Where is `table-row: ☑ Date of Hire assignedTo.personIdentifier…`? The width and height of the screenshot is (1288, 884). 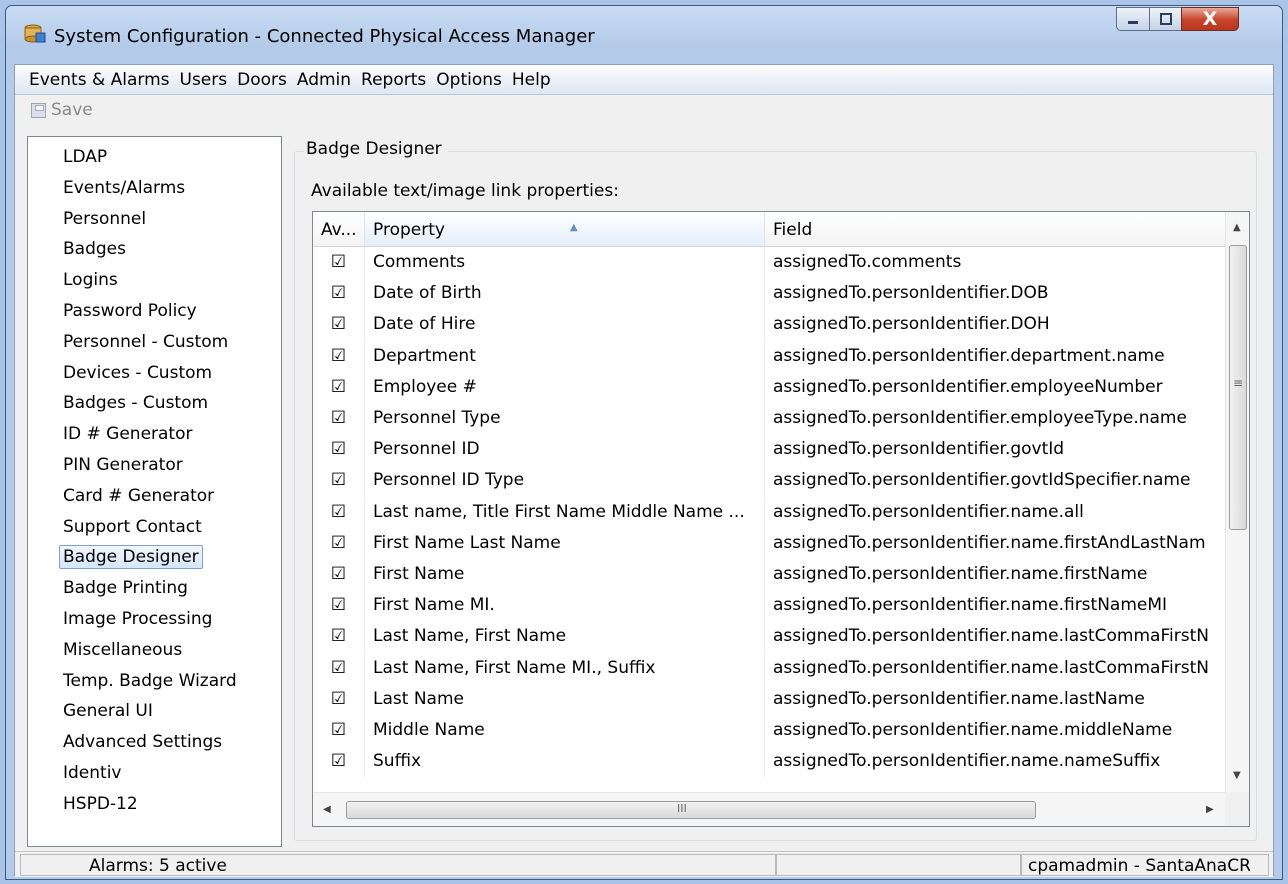 table-row: ☑ Date of Hire assignedTo.personIdentifier… is located at coordinates (769, 325).